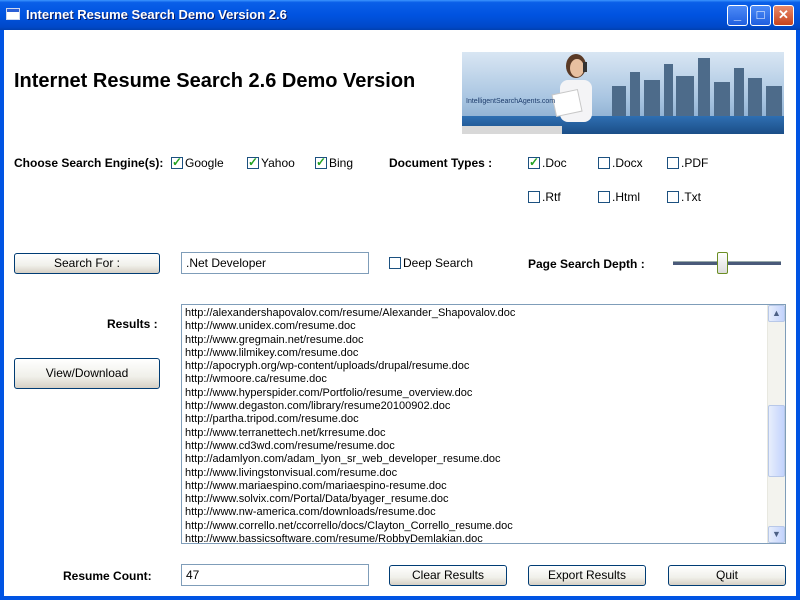  Describe the element at coordinates (215, 81) in the screenshot. I see `page-title: Internet Resume Search 2.6 Demo Version` at that location.